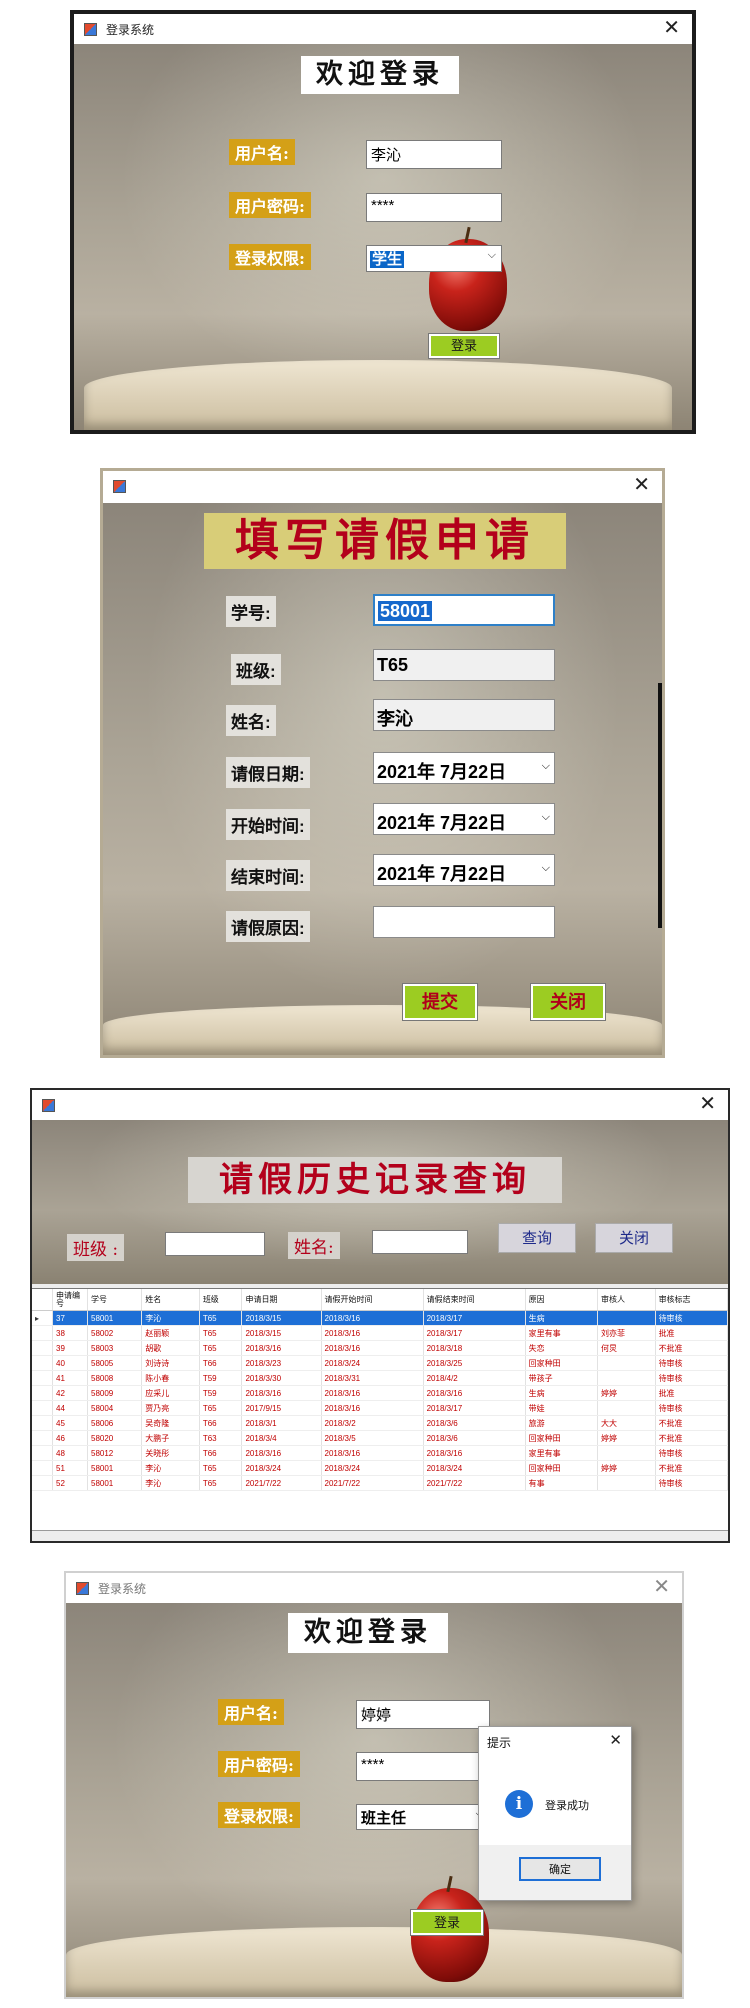  Describe the element at coordinates (70, 1333) in the screenshot. I see `table-cell: 38` at that location.